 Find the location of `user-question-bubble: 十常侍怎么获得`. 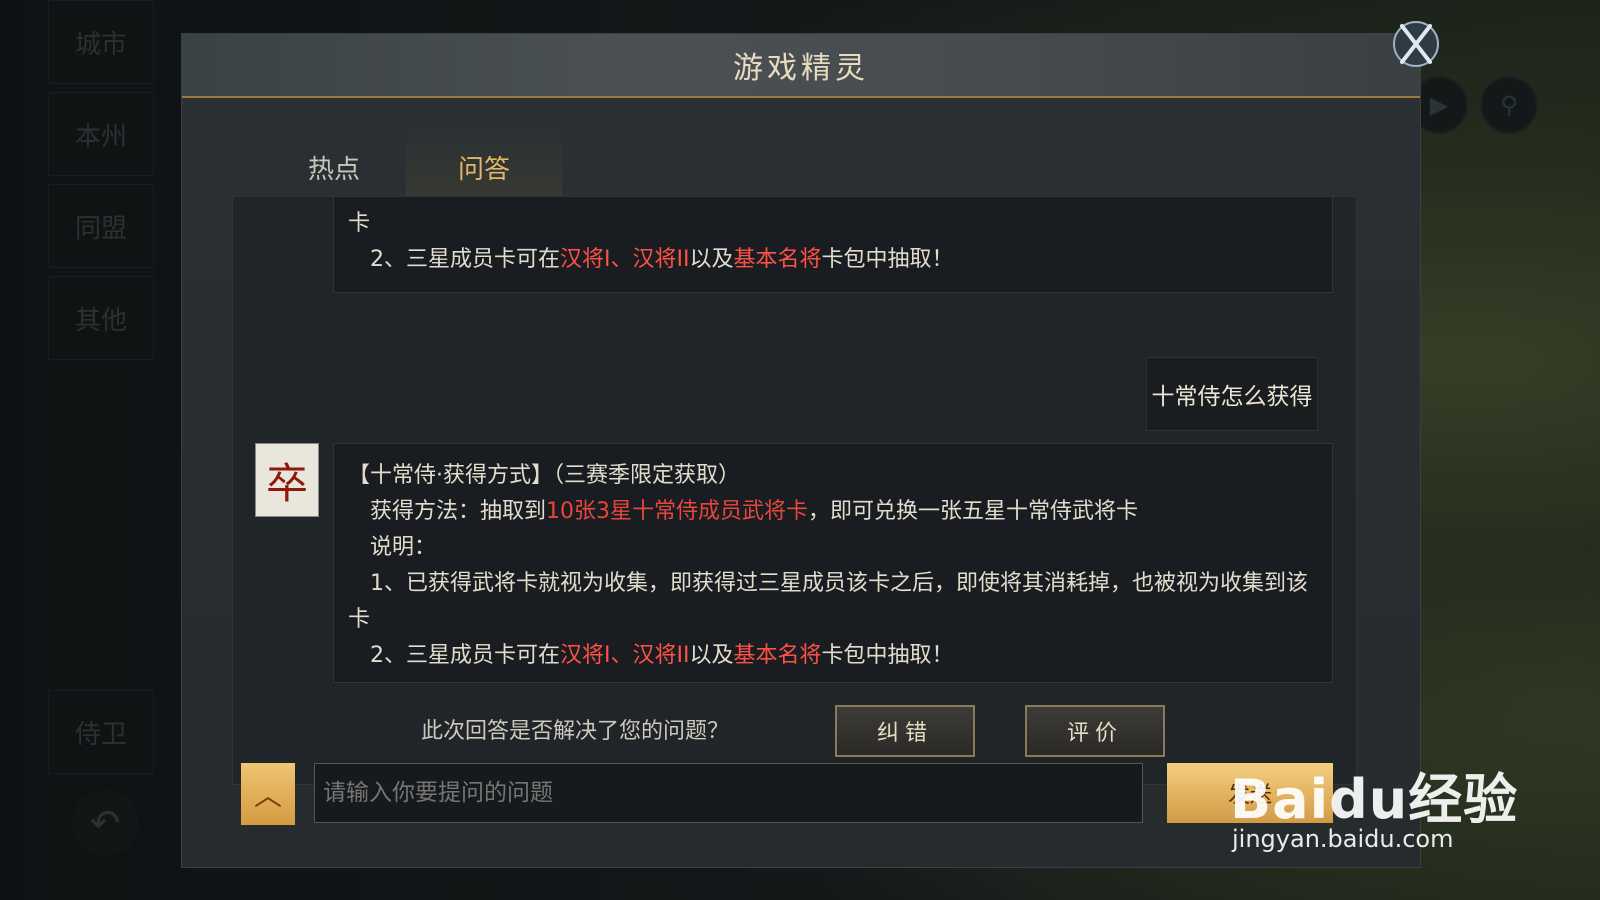

user-question-bubble: 十常侍怎么获得 is located at coordinates (1232, 394).